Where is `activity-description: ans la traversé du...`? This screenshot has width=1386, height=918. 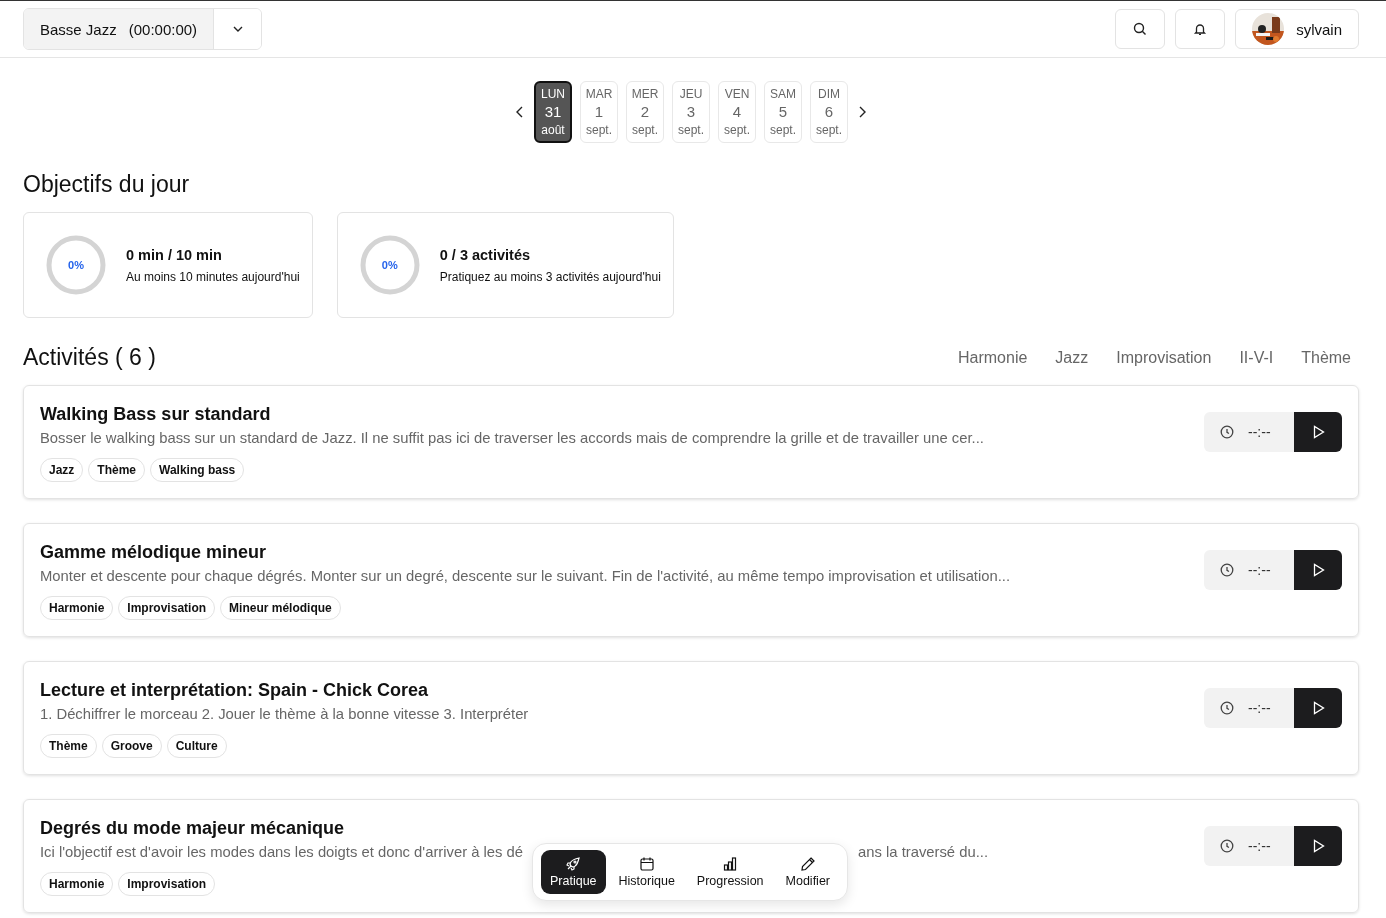
activity-description: ans la traversé du... is located at coordinates (923, 852).